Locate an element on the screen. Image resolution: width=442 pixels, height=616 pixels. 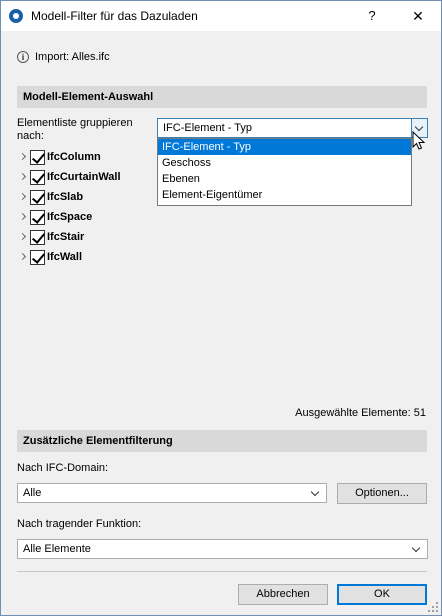
import-info: i Import: Alles.ifc is located at coordinates (63, 57).